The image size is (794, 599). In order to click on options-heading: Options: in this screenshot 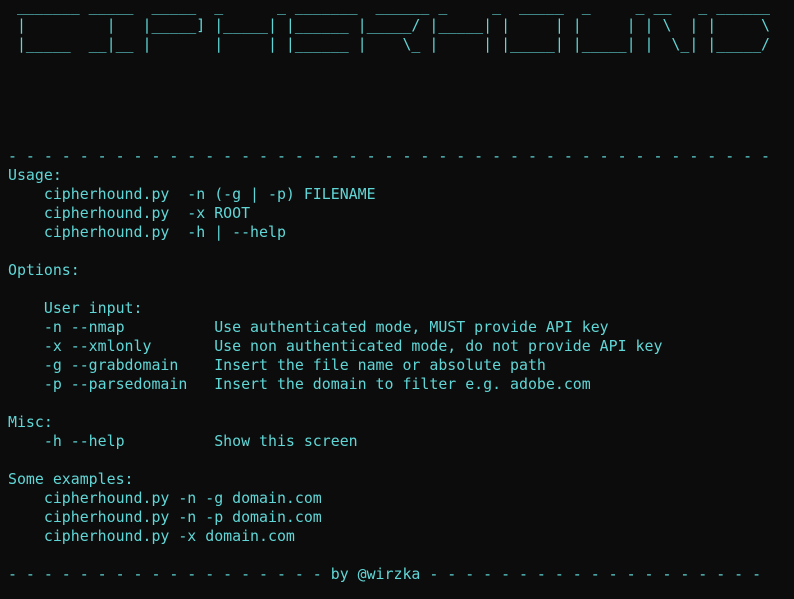, I will do `click(44, 270)`.